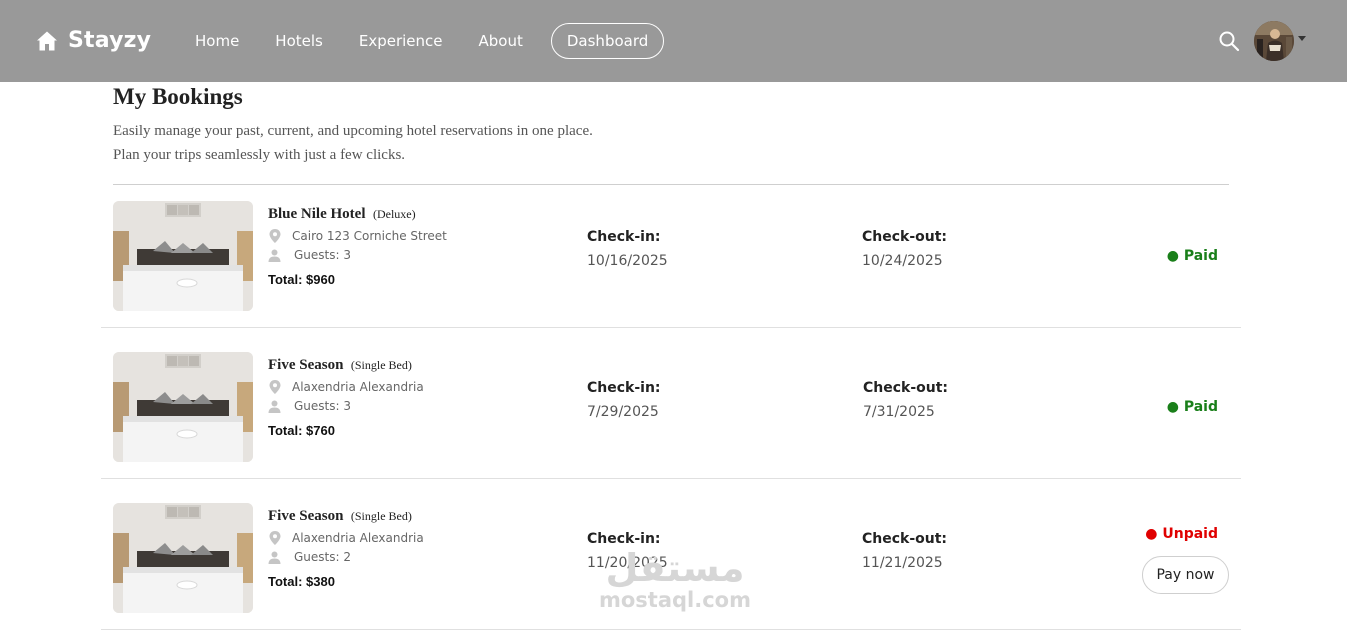 This screenshot has height=639, width=1347. What do you see at coordinates (1185, 575) in the screenshot?
I see `pay-now-button: Pay now` at bounding box center [1185, 575].